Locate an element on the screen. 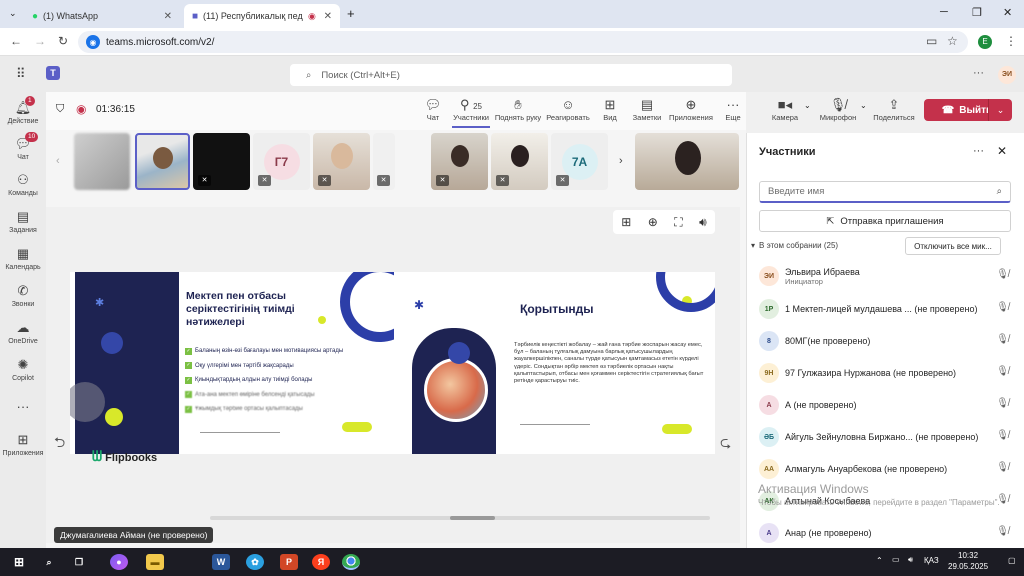  word-icon: W is located at coordinates (221, 562).